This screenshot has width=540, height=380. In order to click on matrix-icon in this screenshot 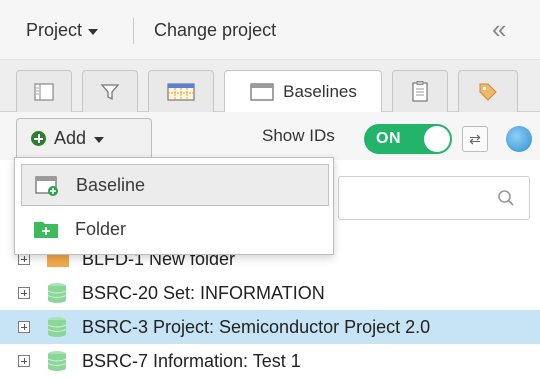, I will do `click(181, 91)`.